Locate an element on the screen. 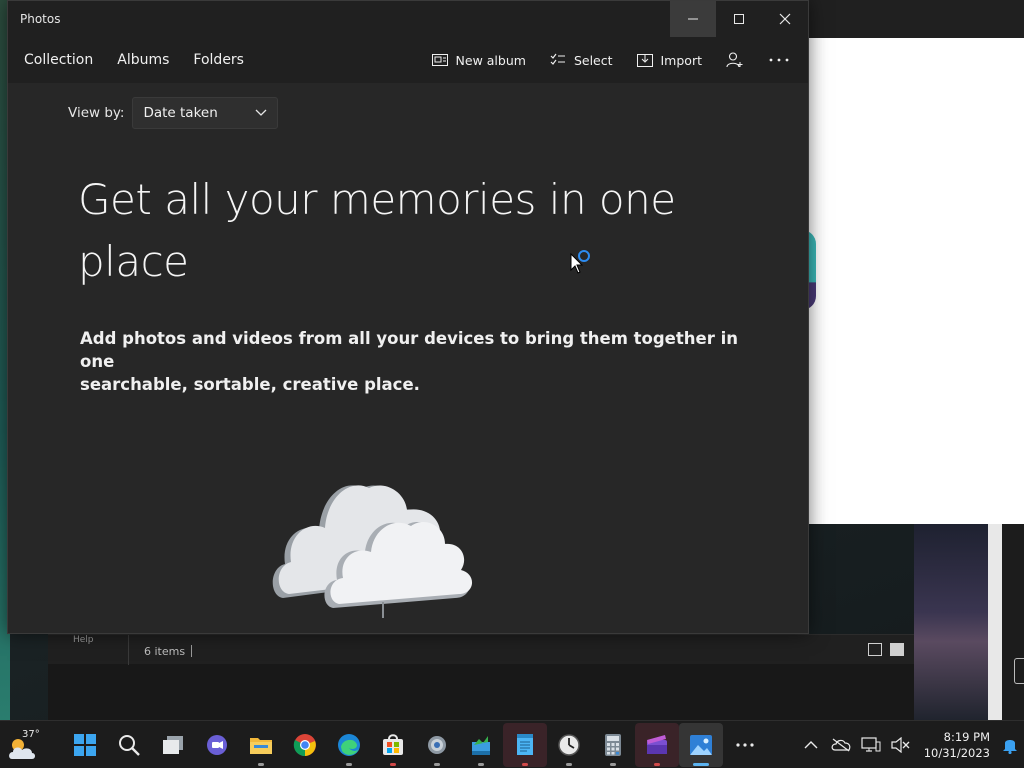 The height and width of the screenshot is (768, 1024). clipchamp-button is located at coordinates (657, 745).